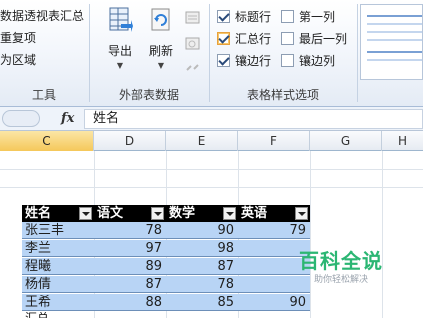 The image size is (423, 318). Describe the element at coordinates (193, 18) in the screenshot. I see `properties-icon` at that location.